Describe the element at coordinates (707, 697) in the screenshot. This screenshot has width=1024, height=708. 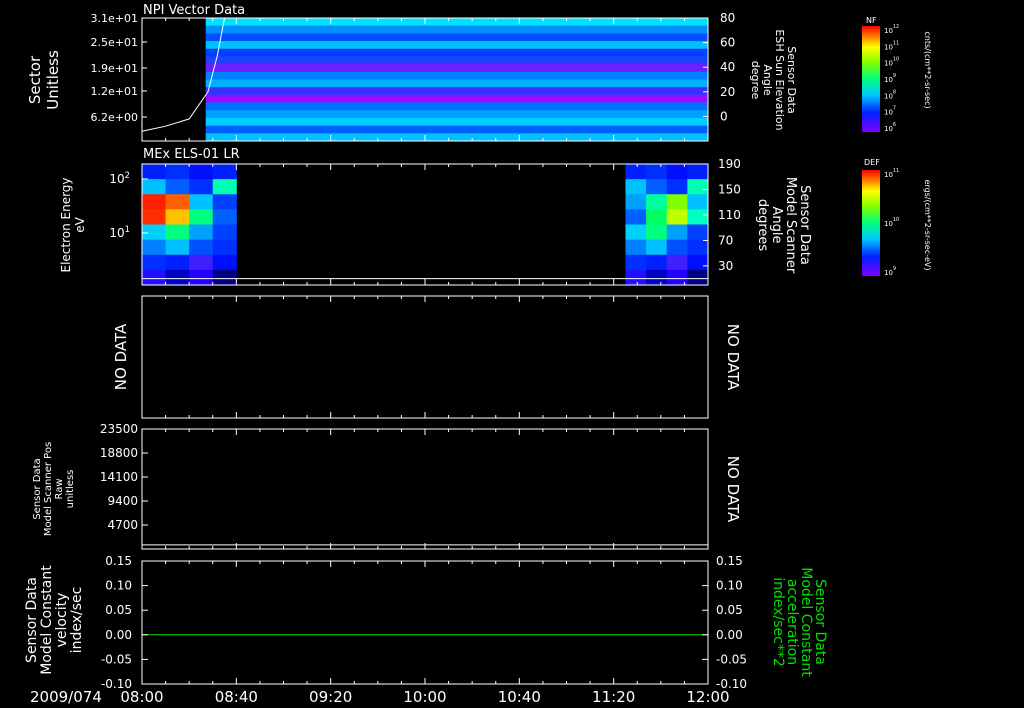
I see `time-tick-label: 12:00` at that location.